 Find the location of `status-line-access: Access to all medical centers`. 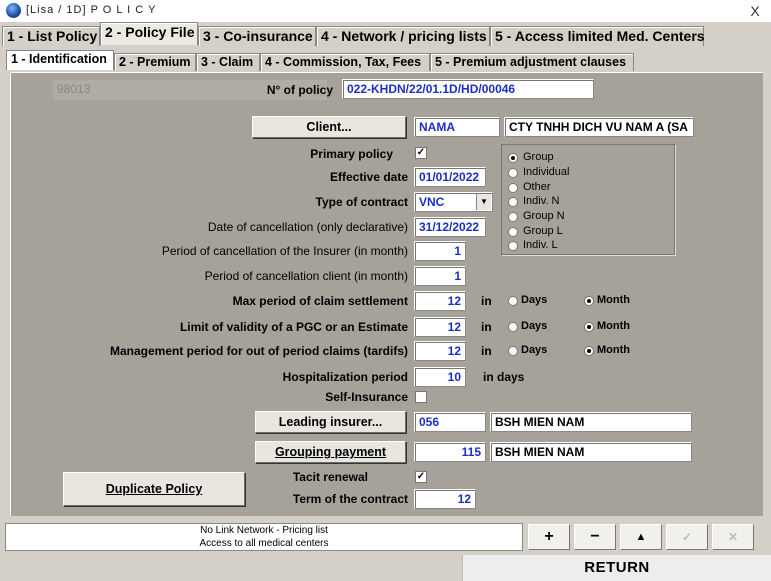

status-line-access: Access to all medical centers is located at coordinates (264, 543).